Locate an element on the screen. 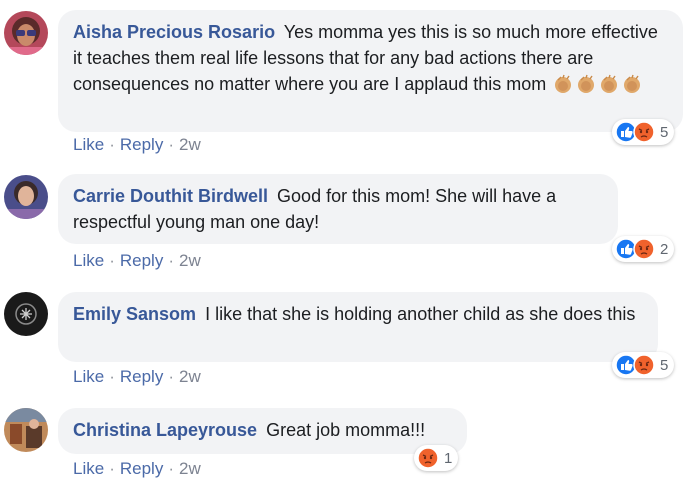 The width and height of the screenshot is (700, 490). comment-author: Christina Lapeyrouse is located at coordinates (165, 430).